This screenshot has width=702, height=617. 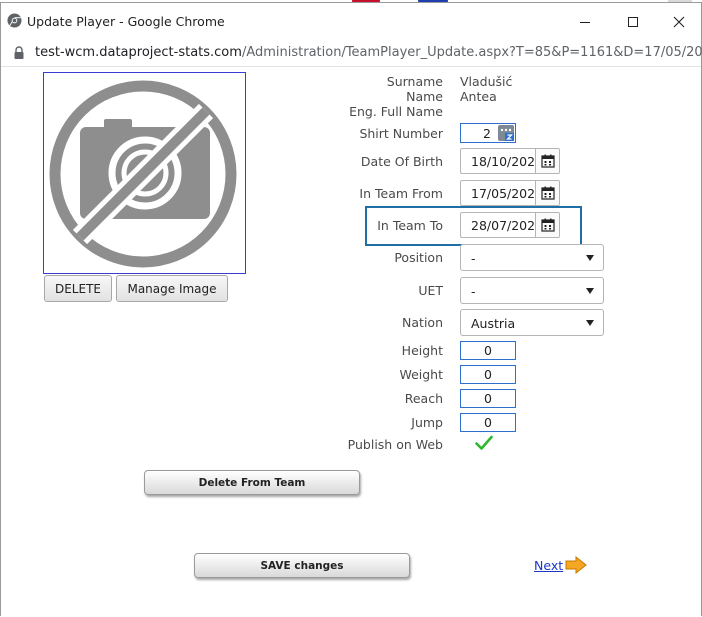 I want to click on close-icon, so click(x=679, y=22).